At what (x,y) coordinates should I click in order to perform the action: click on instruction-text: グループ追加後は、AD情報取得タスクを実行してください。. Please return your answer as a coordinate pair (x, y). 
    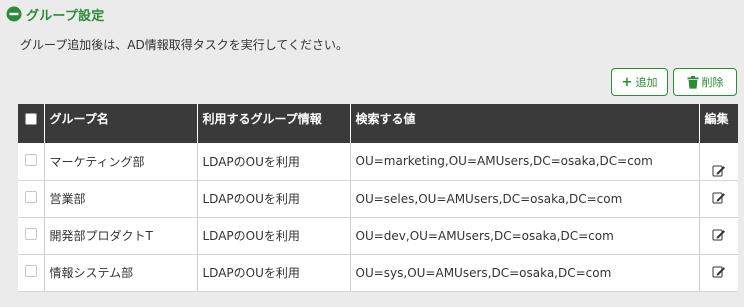
    Looking at the image, I should click on (184, 45).